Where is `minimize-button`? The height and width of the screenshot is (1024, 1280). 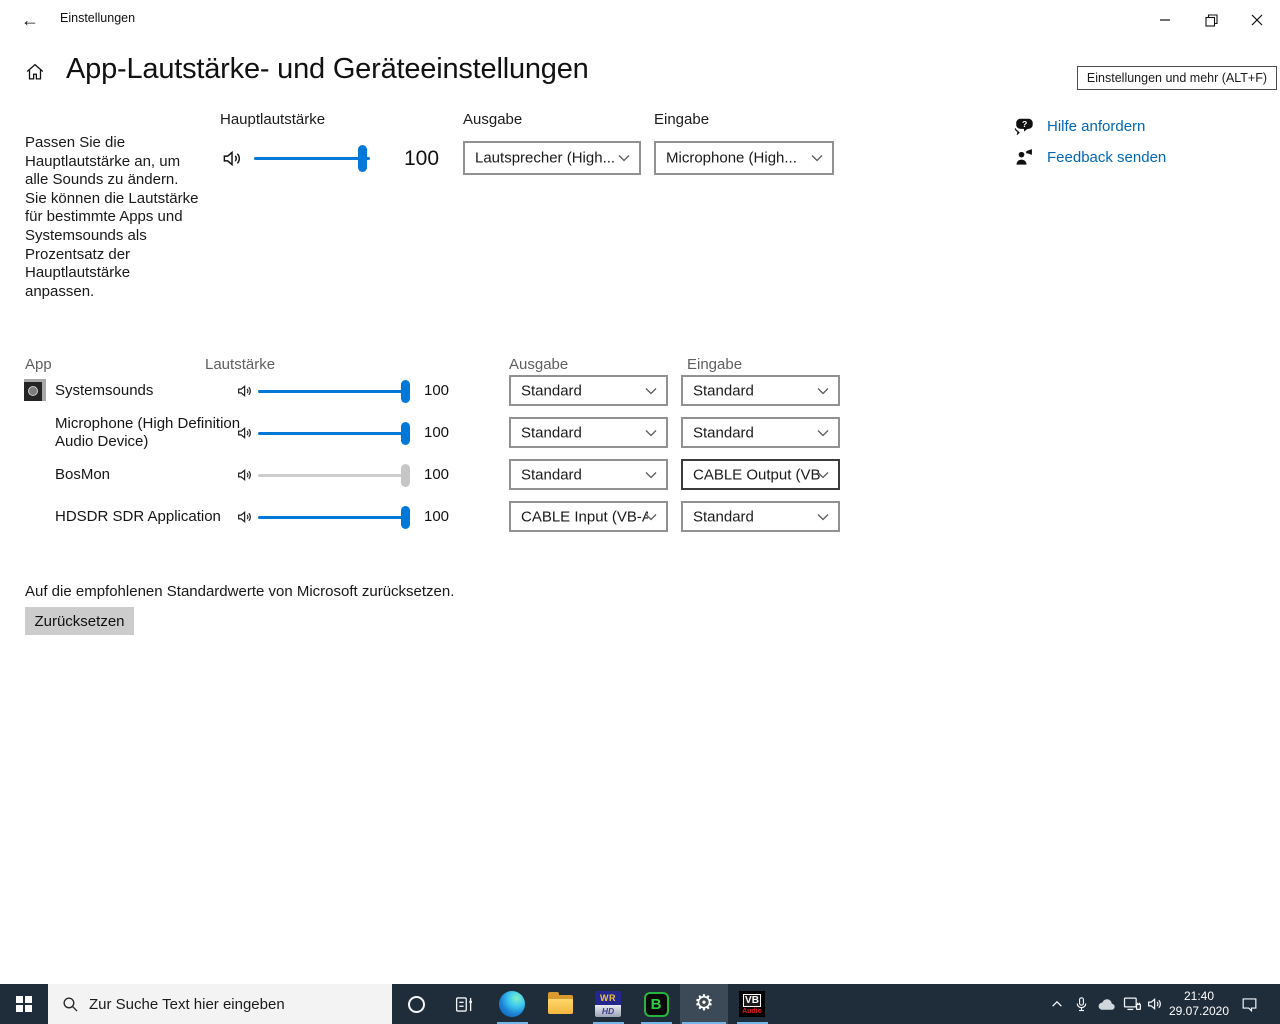 minimize-button is located at coordinates (1165, 20).